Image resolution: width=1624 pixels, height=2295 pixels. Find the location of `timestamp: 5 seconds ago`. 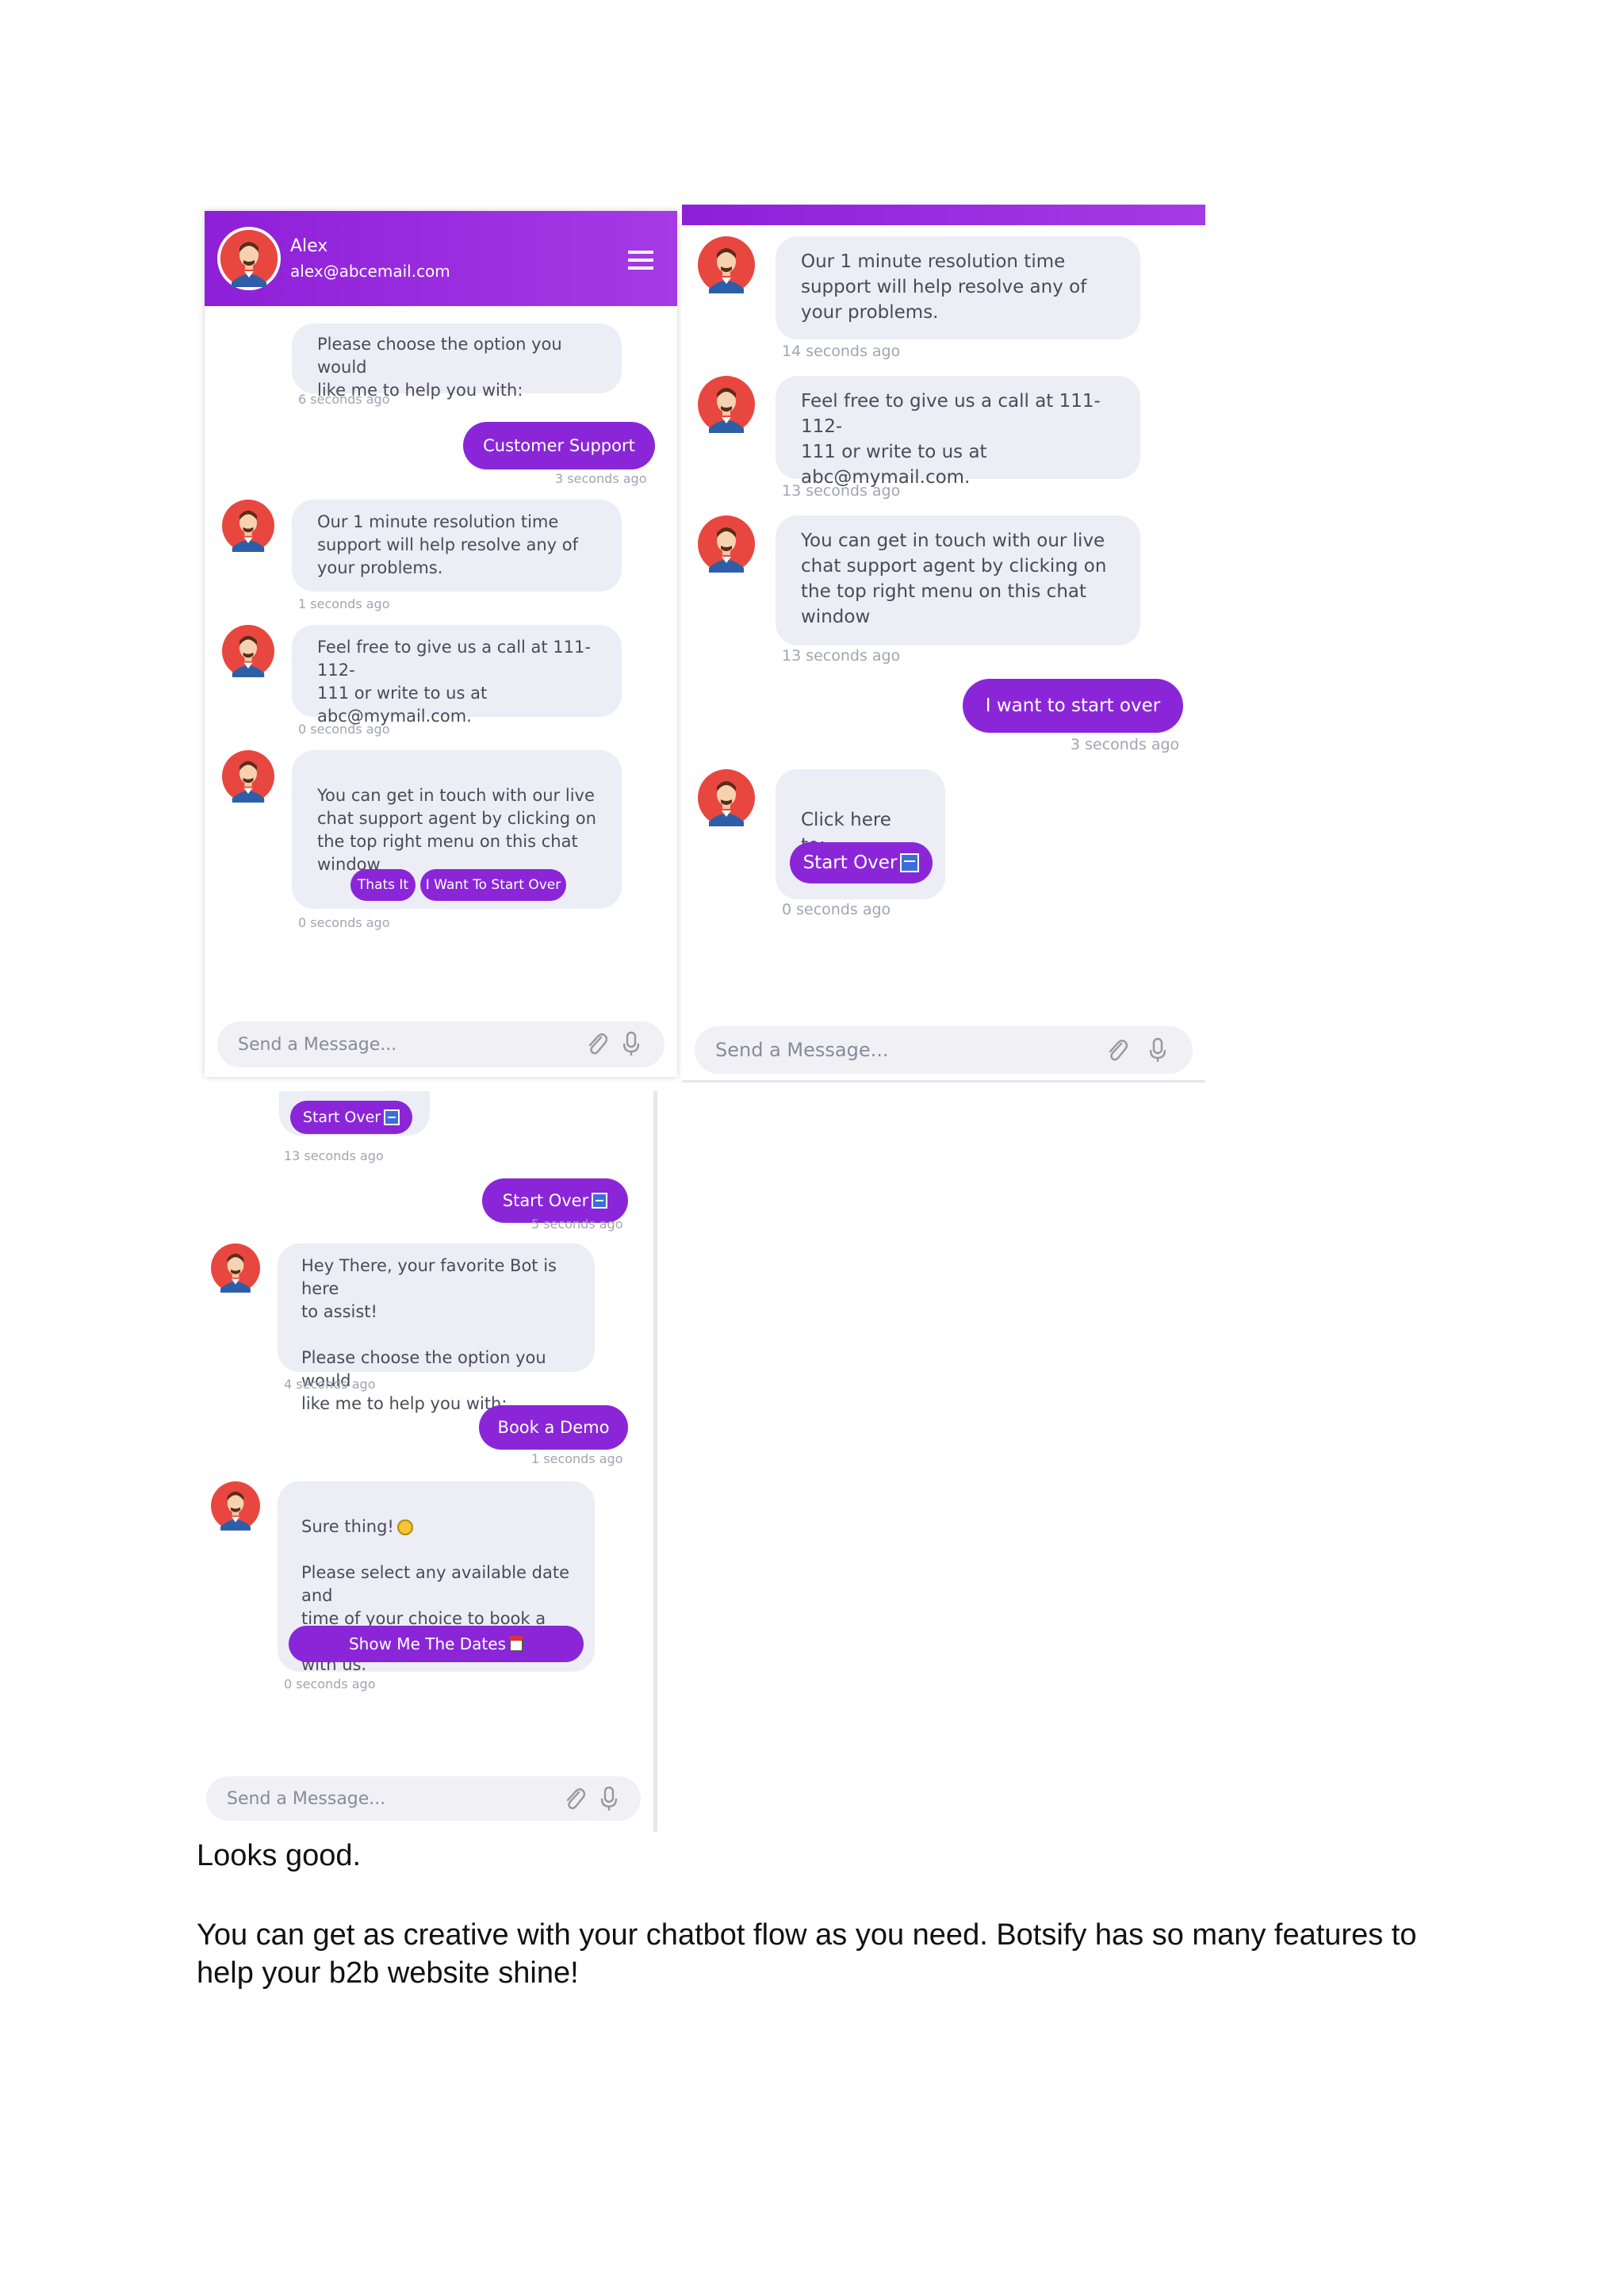

timestamp: 5 seconds ago is located at coordinates (577, 1224).